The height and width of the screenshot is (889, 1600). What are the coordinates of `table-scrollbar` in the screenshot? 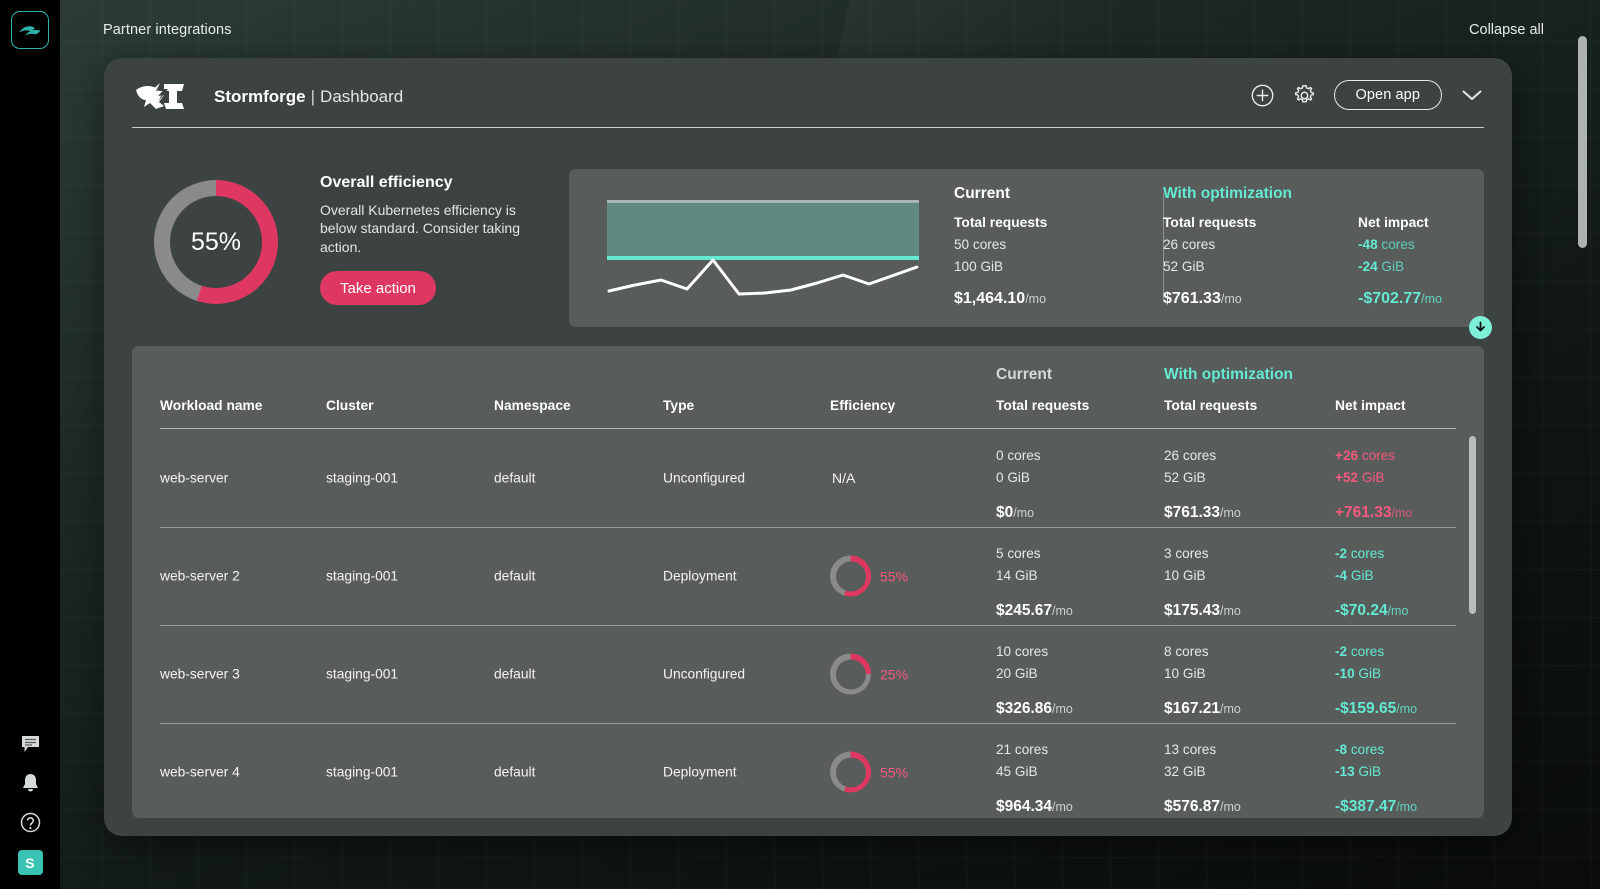 It's located at (1472, 578).